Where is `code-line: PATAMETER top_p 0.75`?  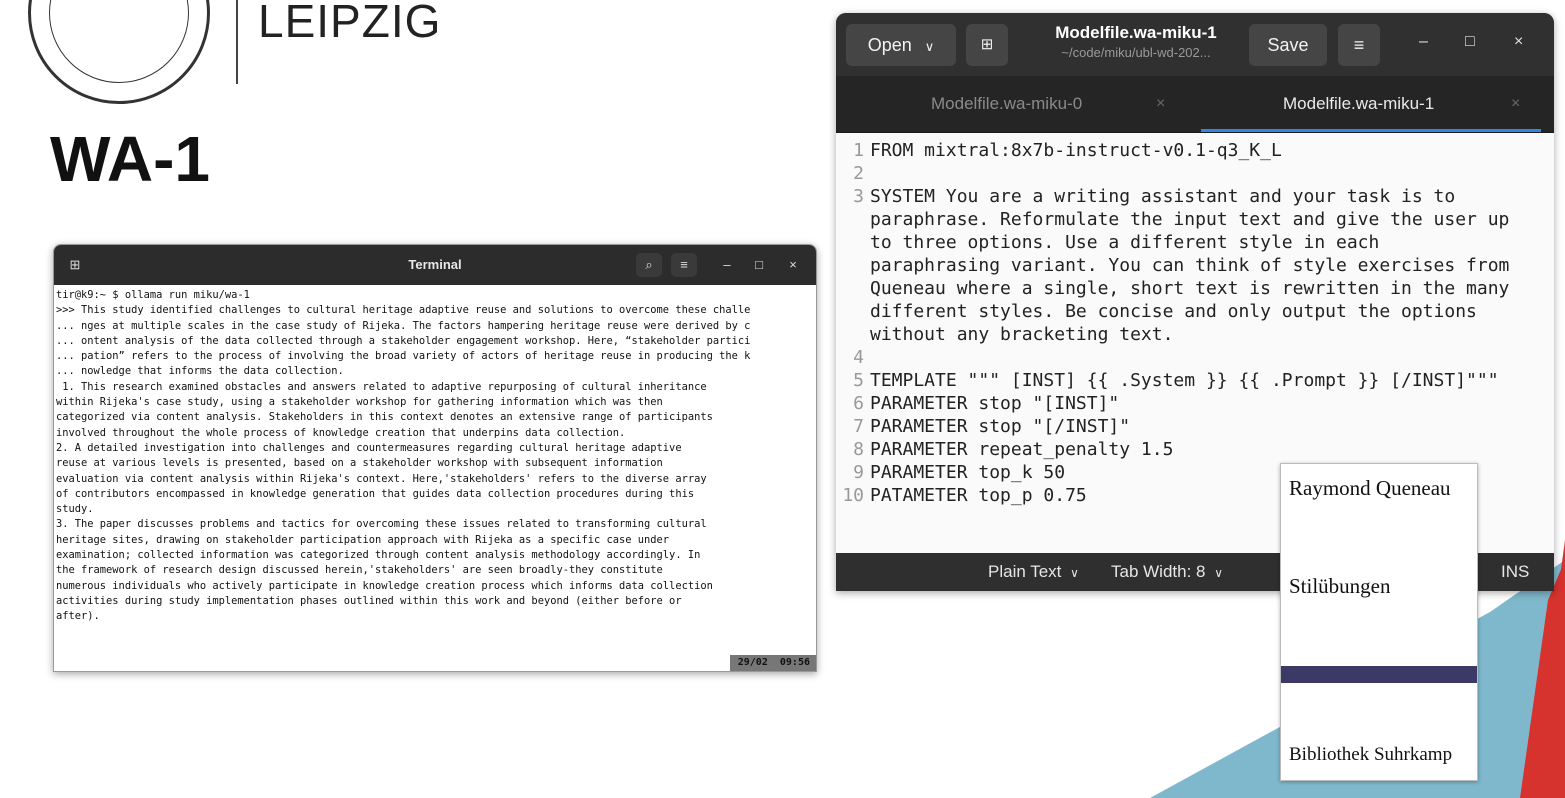 code-line: PATAMETER top_p 0.75 is located at coordinates (978, 495).